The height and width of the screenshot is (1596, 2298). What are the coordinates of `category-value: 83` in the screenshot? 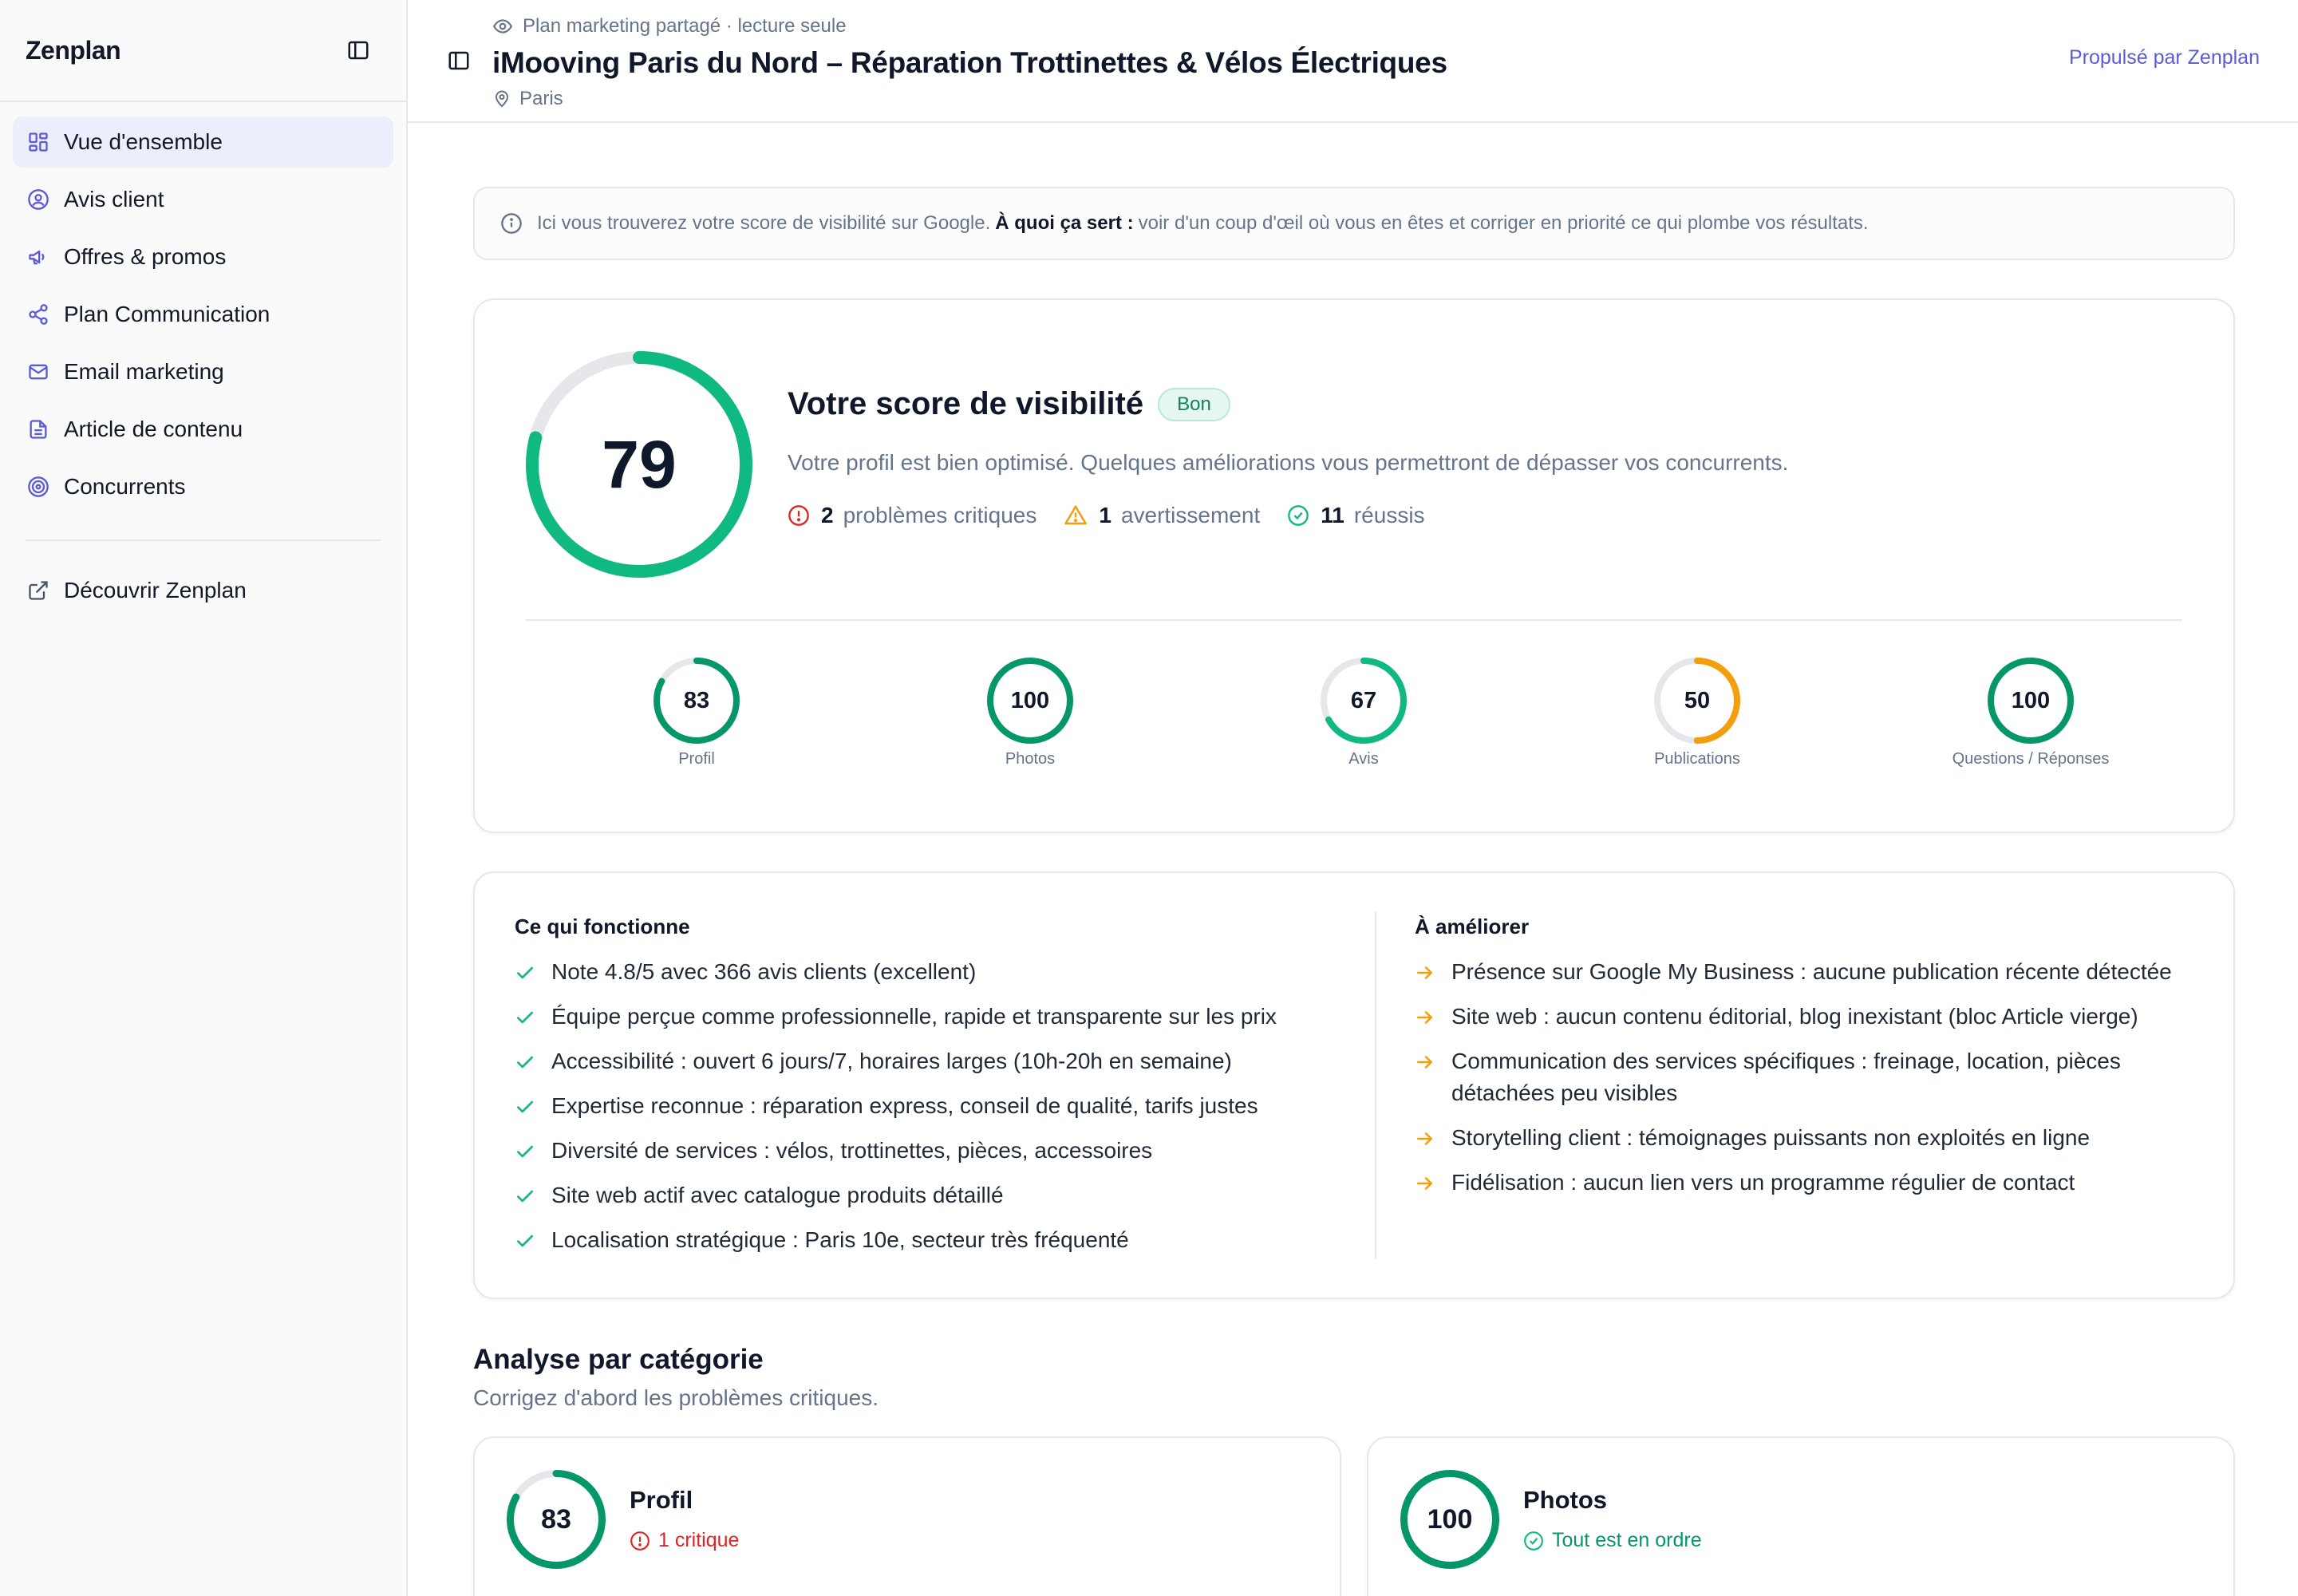 It's located at (556, 1519).